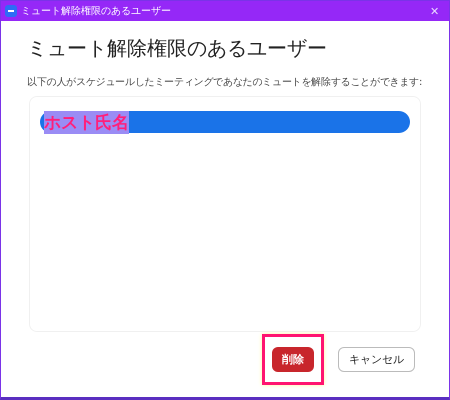 This screenshot has height=400, width=450. Describe the element at coordinates (177, 48) in the screenshot. I see `dialog-heading: ミュート解除権限のあるユーザー` at that location.